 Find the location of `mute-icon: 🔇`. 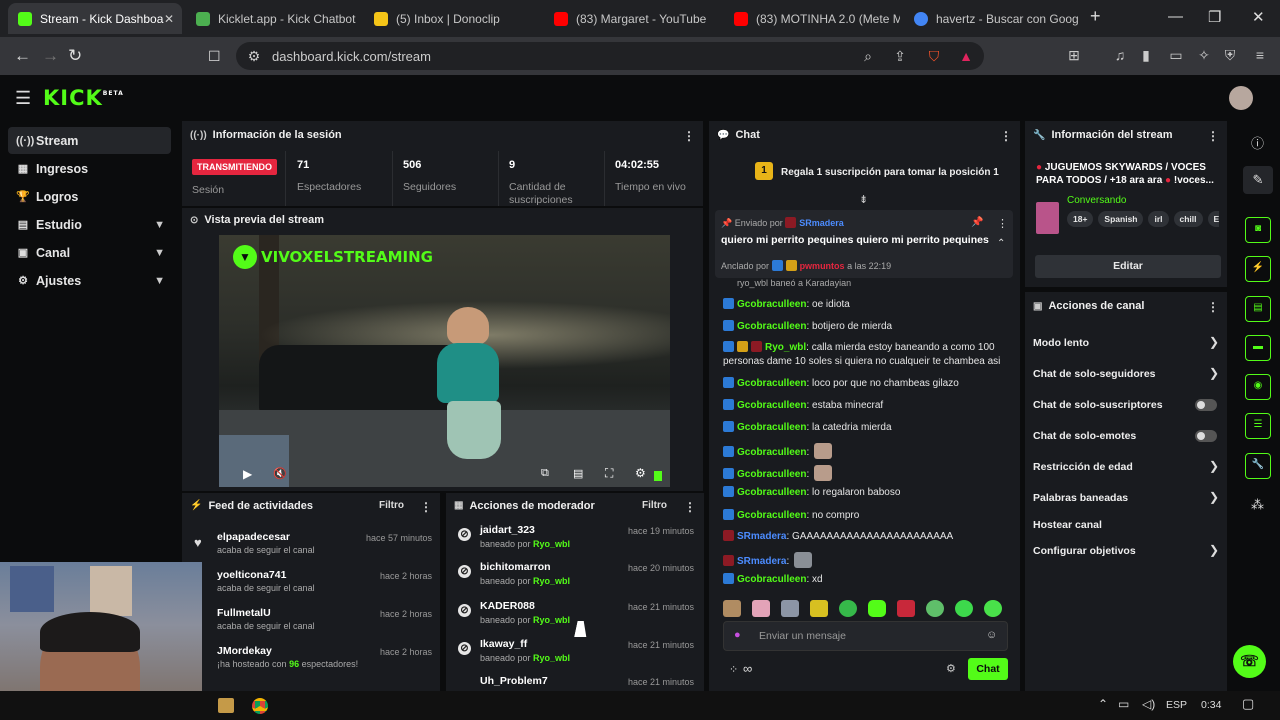

mute-icon: 🔇 is located at coordinates (280, 473).